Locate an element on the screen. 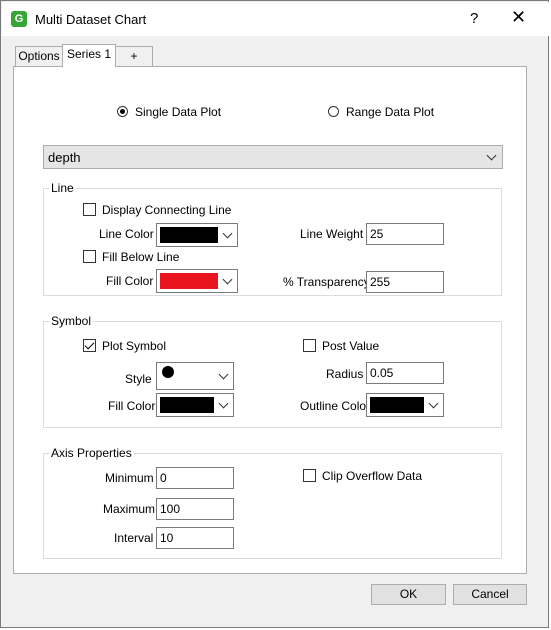 The width and height of the screenshot is (551, 630). outline-color-label: Outline Color is located at coordinates (335, 406).